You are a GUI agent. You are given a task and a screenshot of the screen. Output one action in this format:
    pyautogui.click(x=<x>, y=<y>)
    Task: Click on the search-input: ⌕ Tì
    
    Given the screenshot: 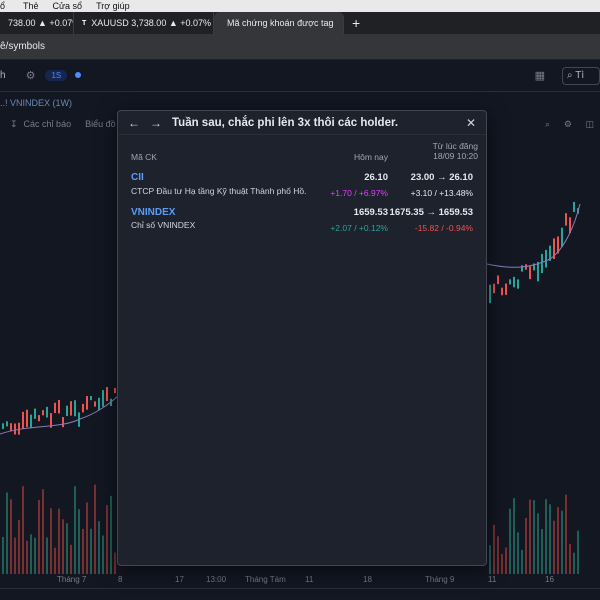 What is the action you would take?
    pyautogui.click(x=581, y=76)
    